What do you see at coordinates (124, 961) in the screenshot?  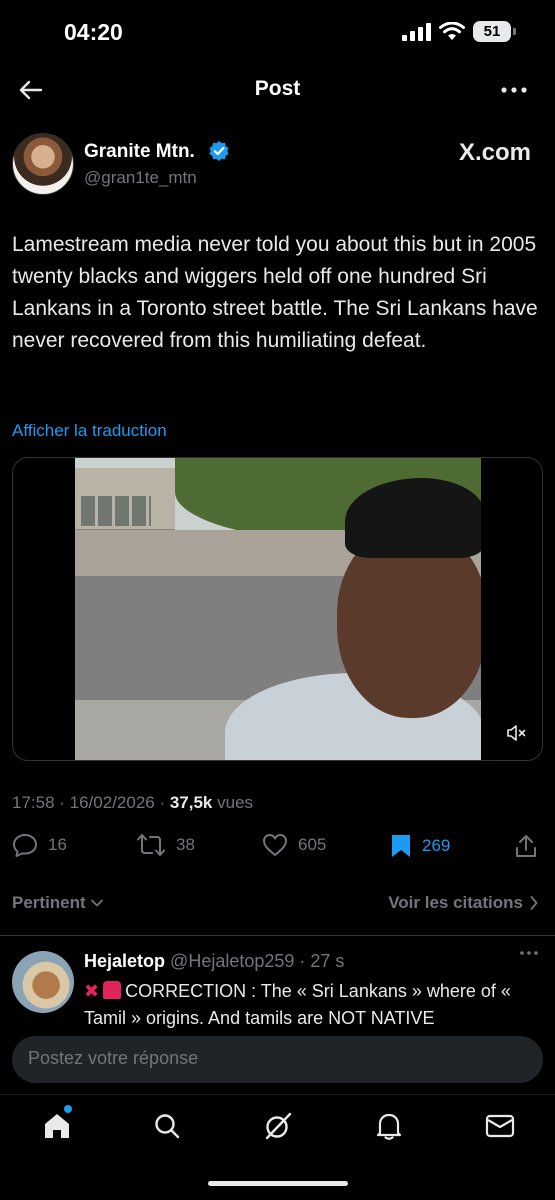 I see `reply-author-name: Hejaletop` at bounding box center [124, 961].